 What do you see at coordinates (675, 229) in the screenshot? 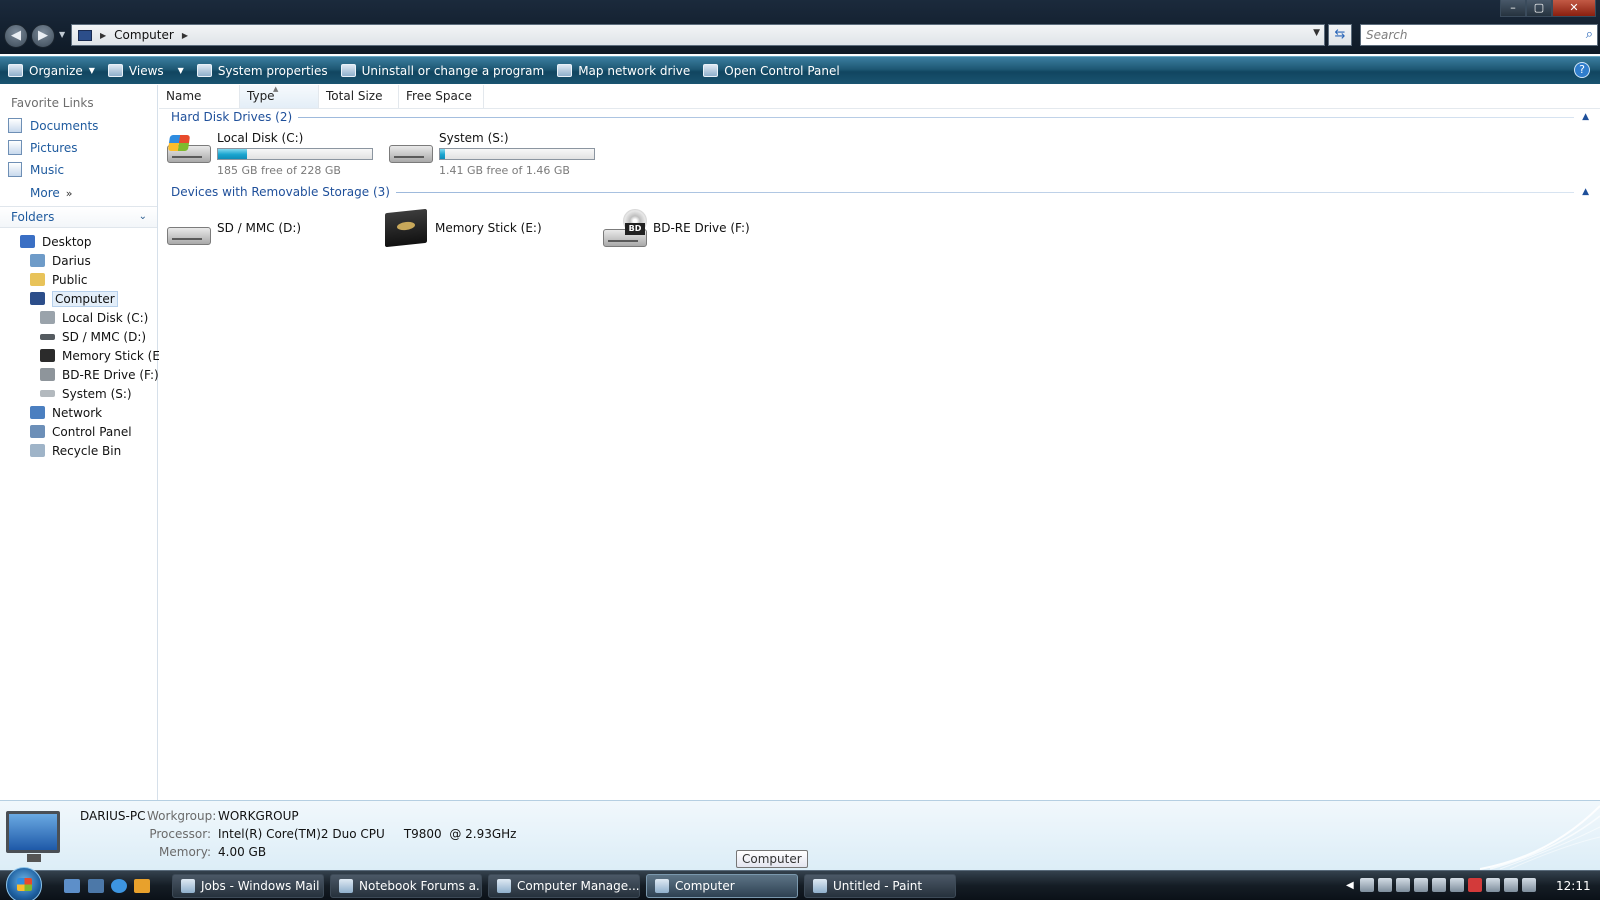
I see `drive-bd-re-f: BD BD-RE Drive (F:)` at bounding box center [675, 229].